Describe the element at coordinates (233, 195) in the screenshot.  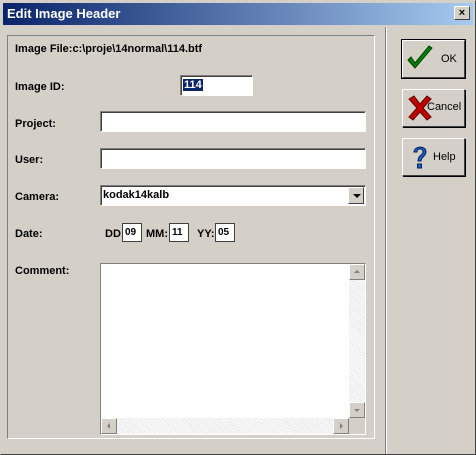
I see `camera-select: kodak14kalb` at that location.